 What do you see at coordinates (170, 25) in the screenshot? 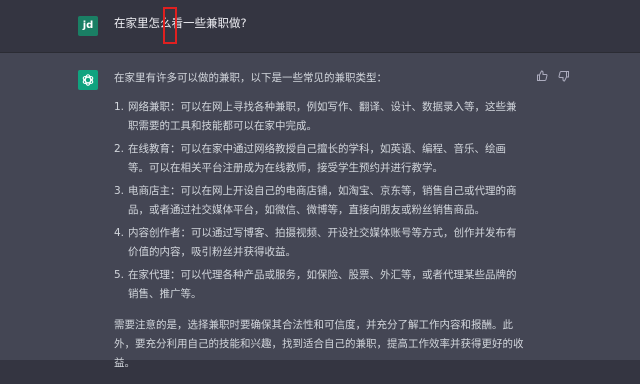
I see `highlight-annotation` at bounding box center [170, 25].